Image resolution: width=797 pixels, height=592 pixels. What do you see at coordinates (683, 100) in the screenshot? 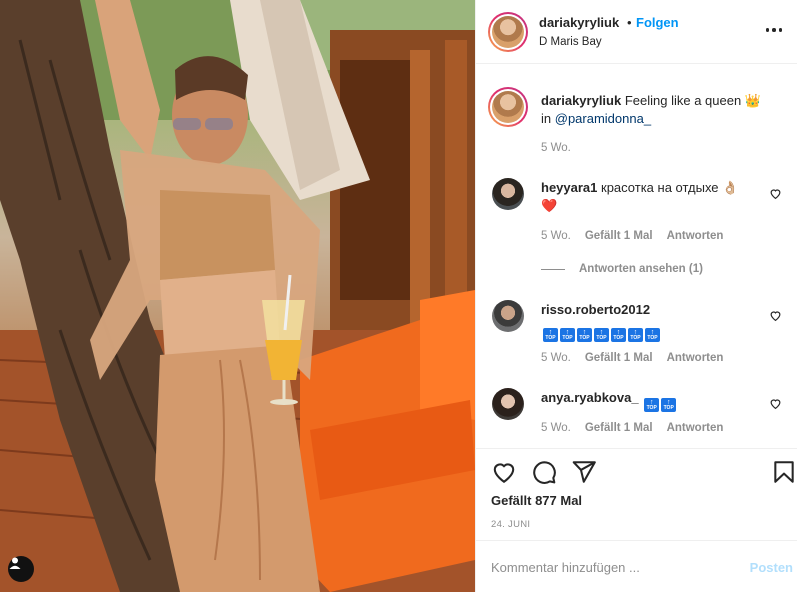
I see `caption-text: Feeling like a queen` at bounding box center [683, 100].